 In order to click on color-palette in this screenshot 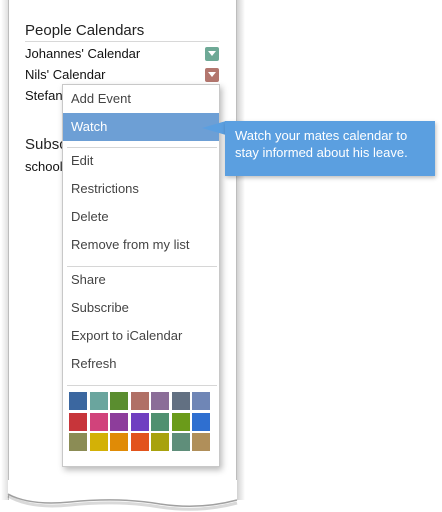, I will do `click(140, 422)`.